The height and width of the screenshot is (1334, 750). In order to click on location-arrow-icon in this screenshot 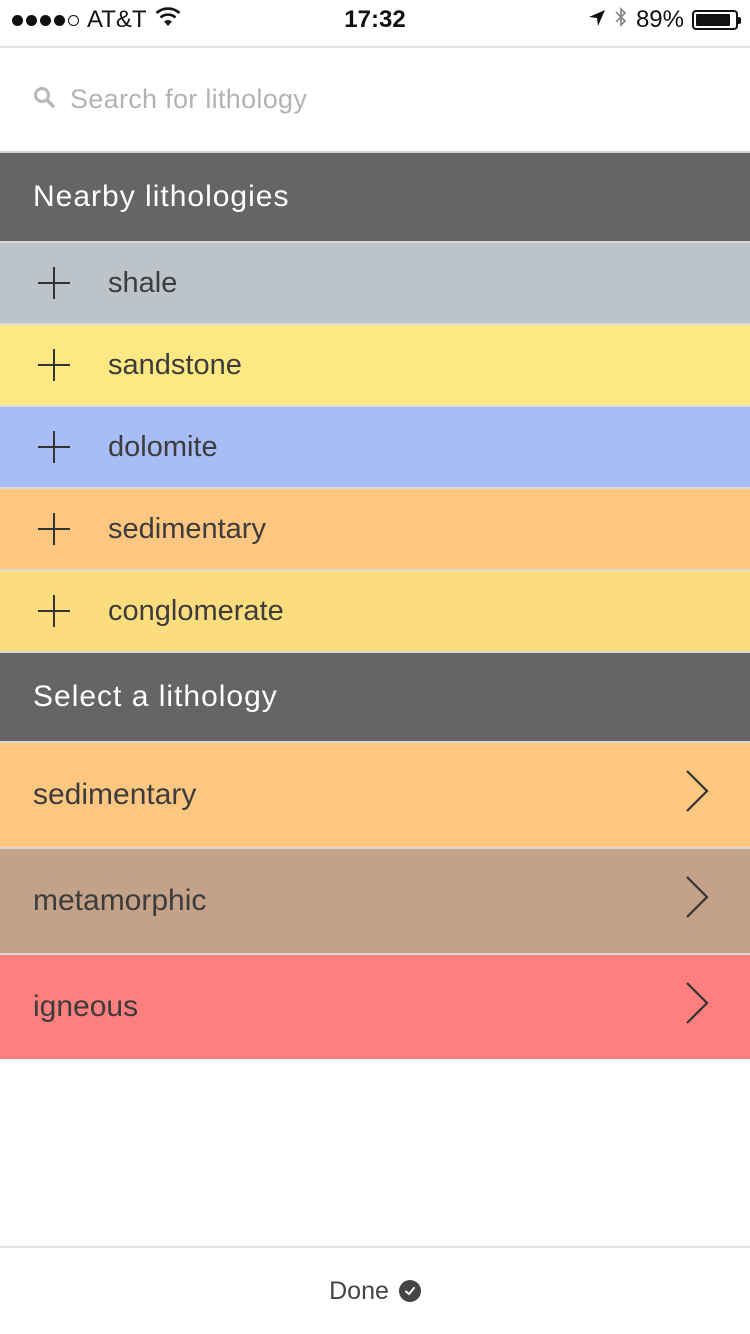, I will do `click(597, 20)`.